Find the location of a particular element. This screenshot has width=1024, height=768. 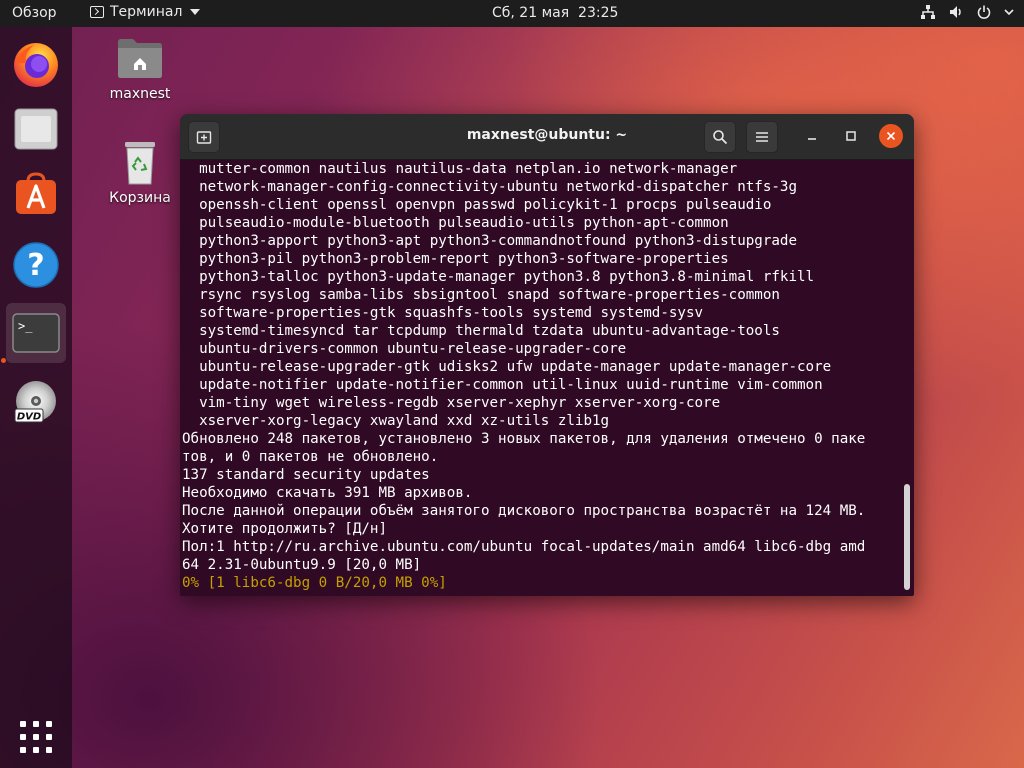

top-bar: Обзор Терминал Сб, 21 мая 23:25 is located at coordinates (512, 13).